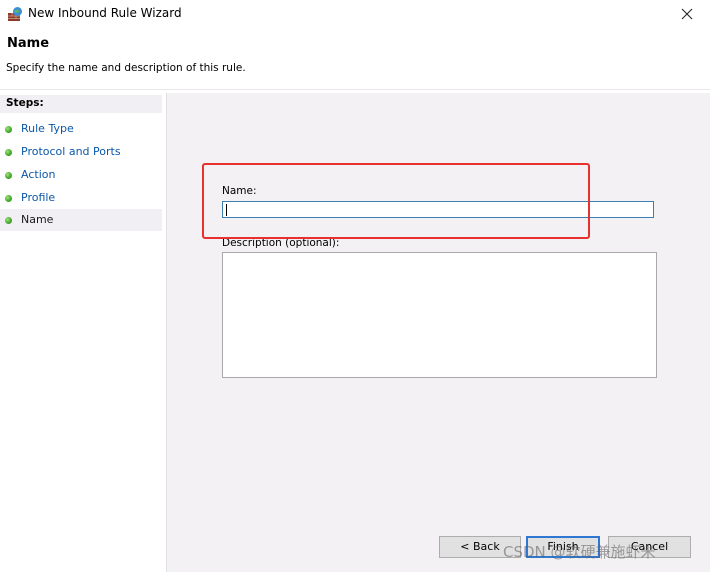 This screenshot has height=572, width=710. Describe the element at coordinates (28, 43) in the screenshot. I see `page-title: Name` at that location.